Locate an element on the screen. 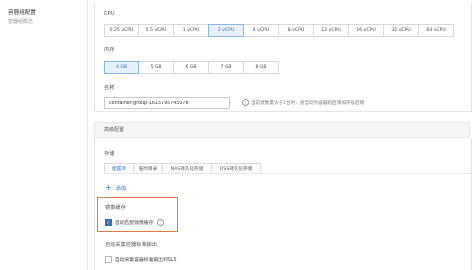  name-hint: 当前建数量大于1台时，会自动为容器组后添加序号后缀 is located at coordinates (308, 103).